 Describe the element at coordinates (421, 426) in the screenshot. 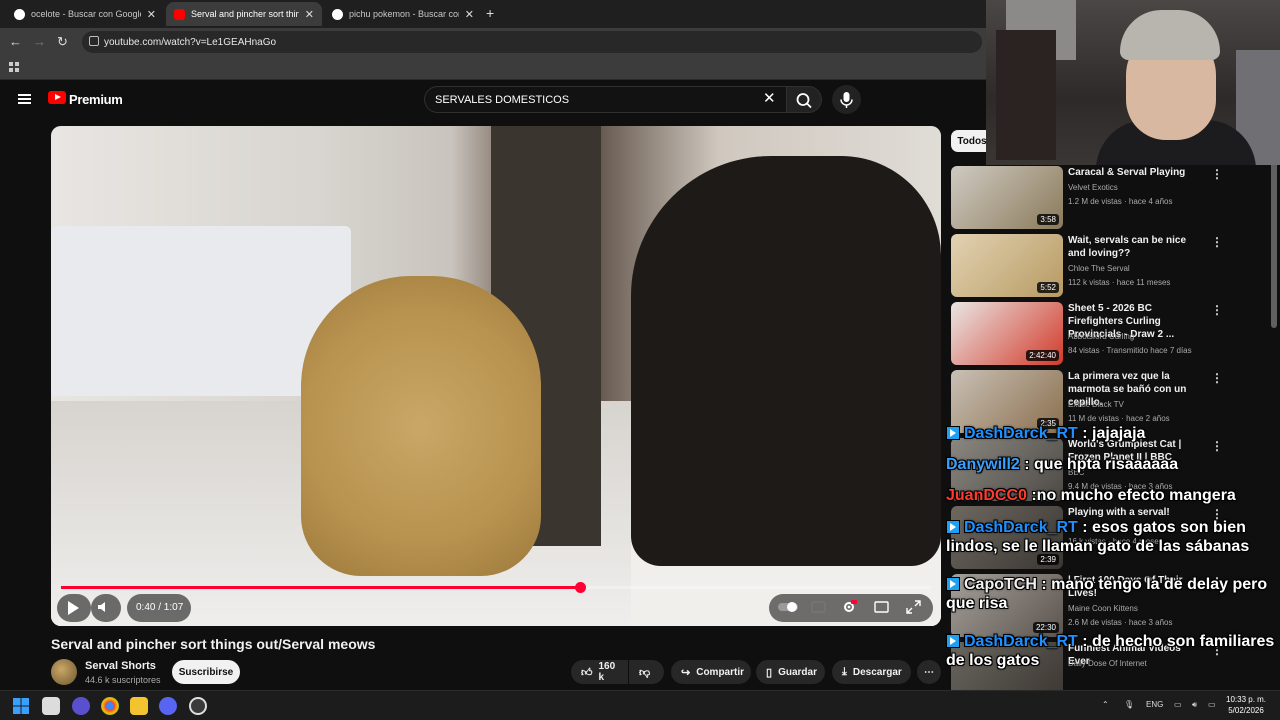

I see `video-frame-serval` at that location.